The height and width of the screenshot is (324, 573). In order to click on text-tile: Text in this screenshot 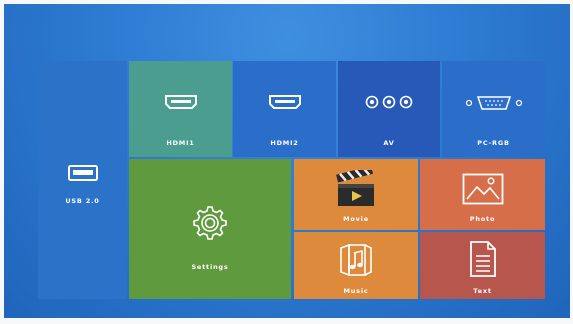, I will do `click(482, 265)`.